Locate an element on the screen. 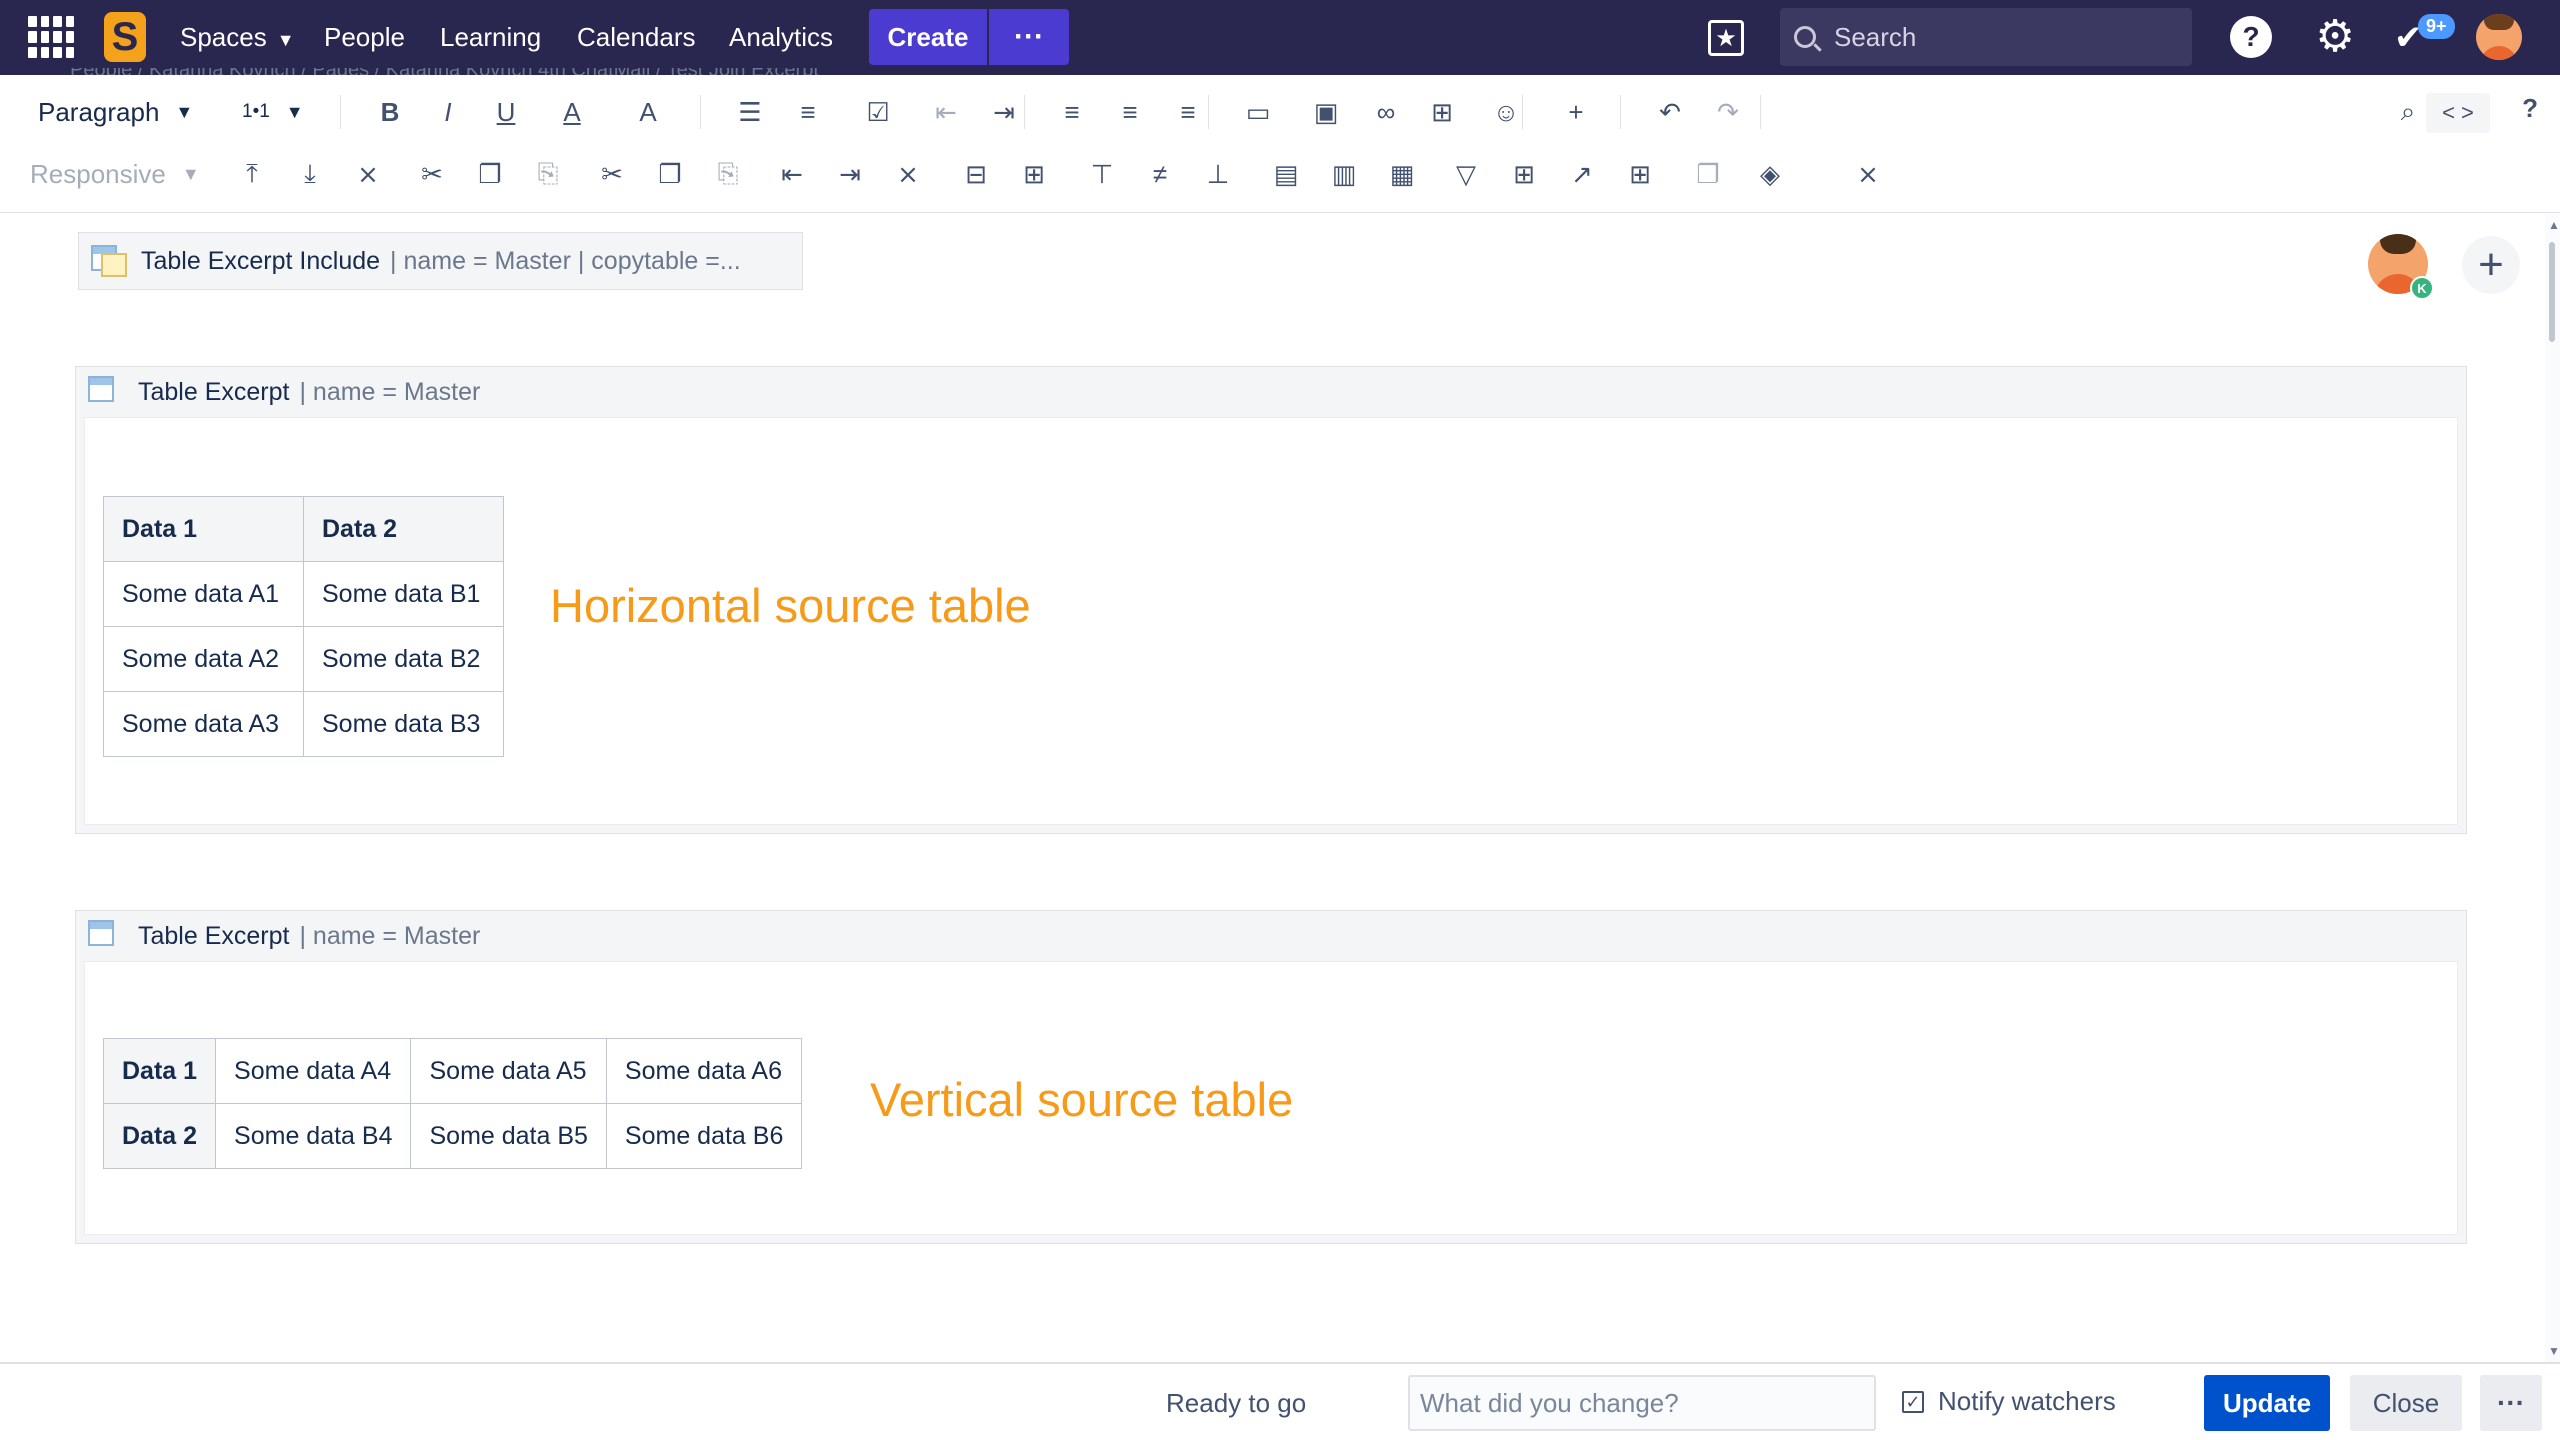 The height and width of the screenshot is (1440, 2560). more-actions-button: ··· is located at coordinates (2511, 1403).